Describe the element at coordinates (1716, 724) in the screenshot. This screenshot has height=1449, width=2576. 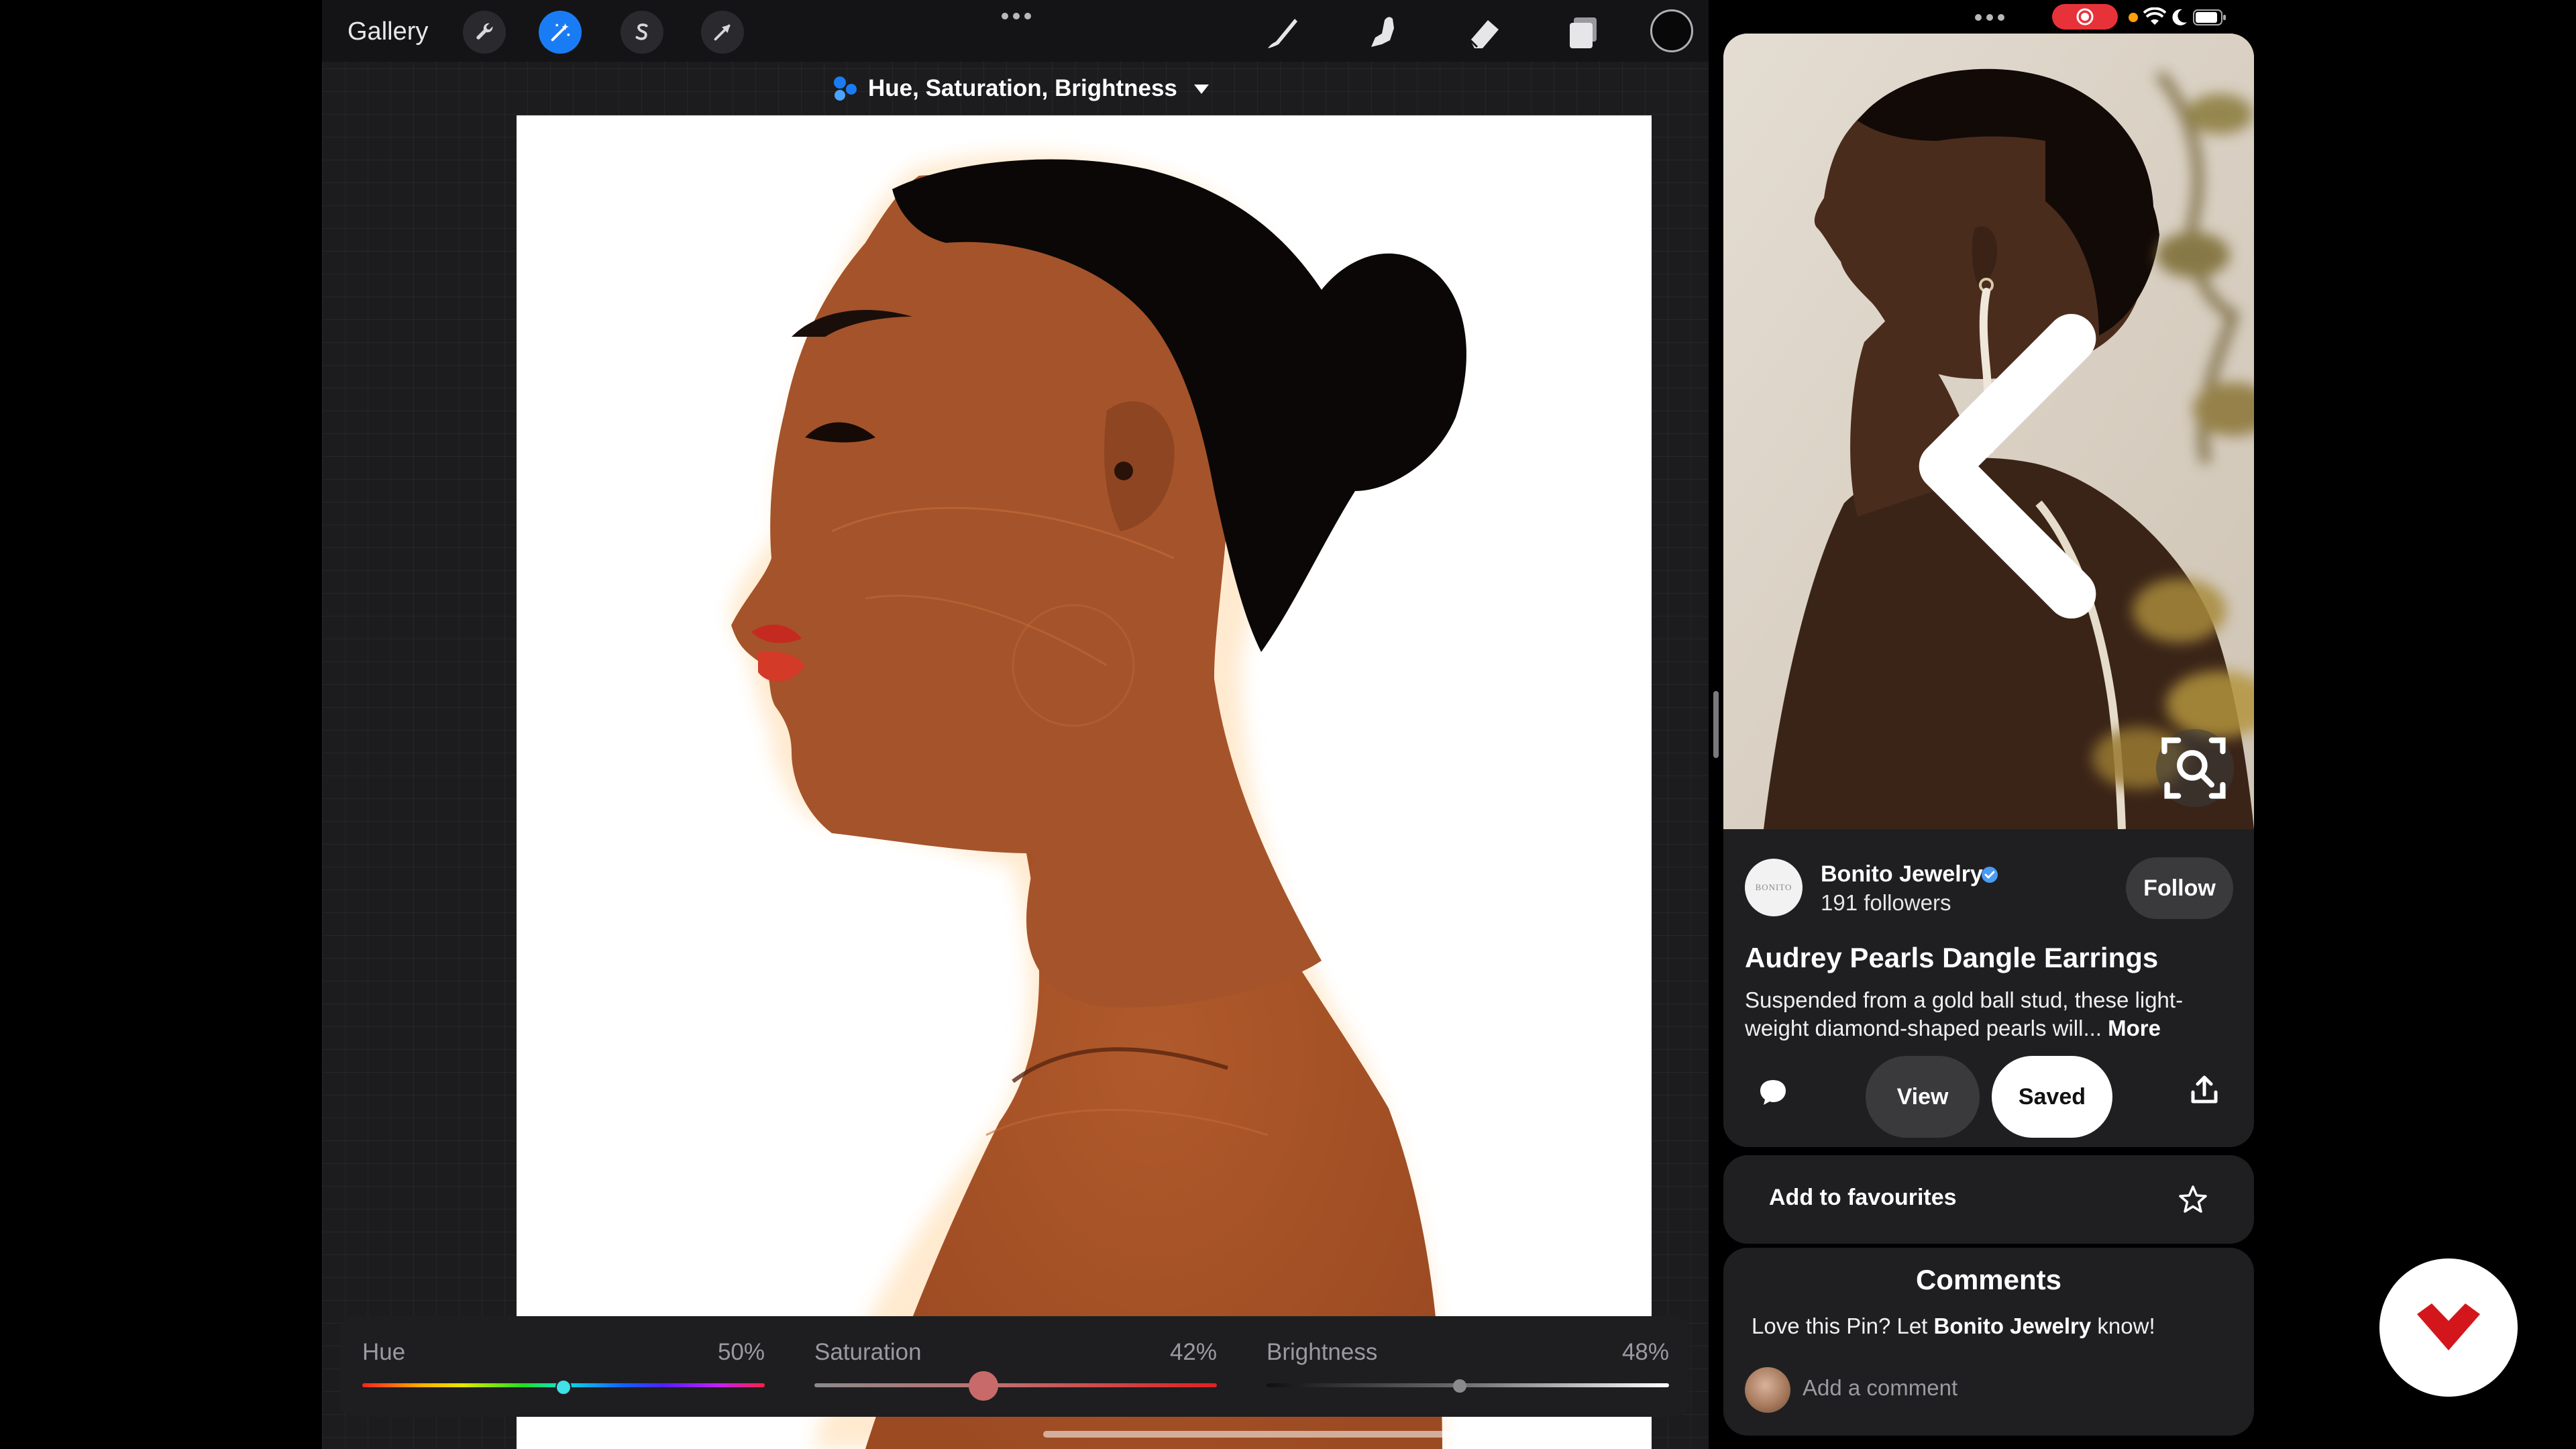
I see `split-view-handle` at that location.